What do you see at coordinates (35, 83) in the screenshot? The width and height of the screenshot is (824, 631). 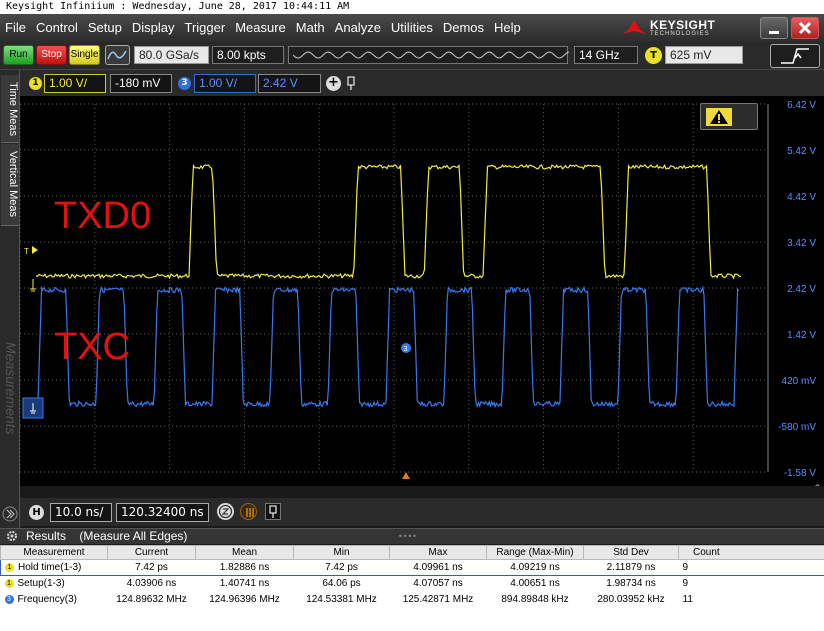 I see `channel-1-badge: 1` at bounding box center [35, 83].